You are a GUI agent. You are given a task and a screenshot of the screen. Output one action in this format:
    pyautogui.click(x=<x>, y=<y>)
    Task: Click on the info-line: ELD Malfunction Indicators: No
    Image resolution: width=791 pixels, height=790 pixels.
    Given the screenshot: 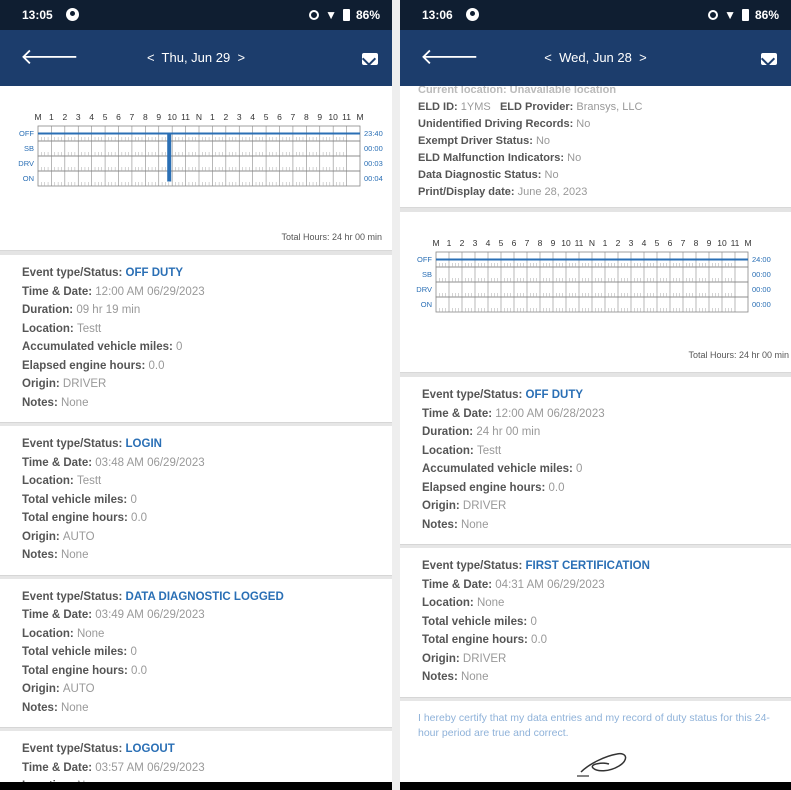 What is the action you would take?
    pyautogui.click(x=604, y=158)
    